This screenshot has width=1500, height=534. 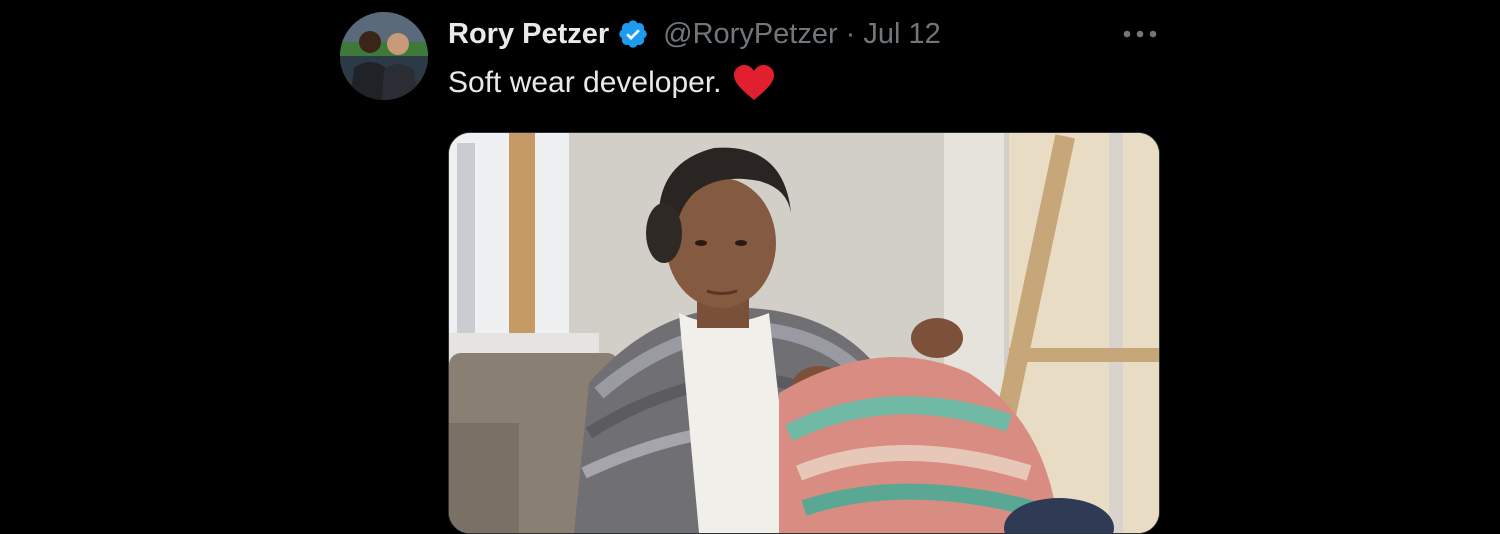 I want to click on tweet-date: Jul 12, so click(x=901, y=34).